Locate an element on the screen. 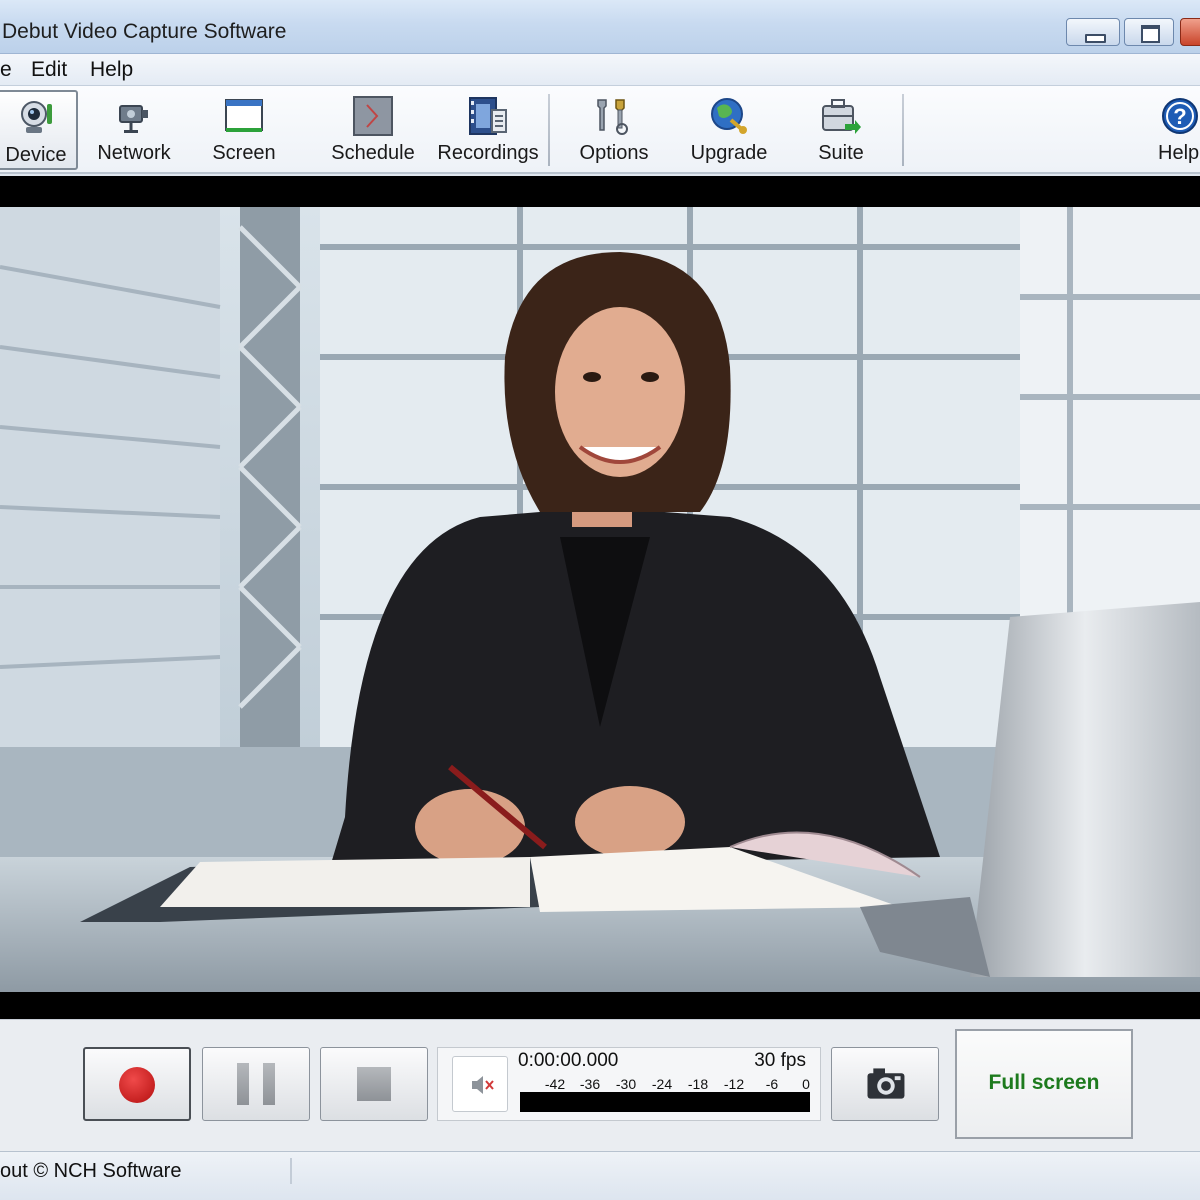 The image size is (1200, 1200). toolbar-options-label: Options is located at coordinates (614, 153).